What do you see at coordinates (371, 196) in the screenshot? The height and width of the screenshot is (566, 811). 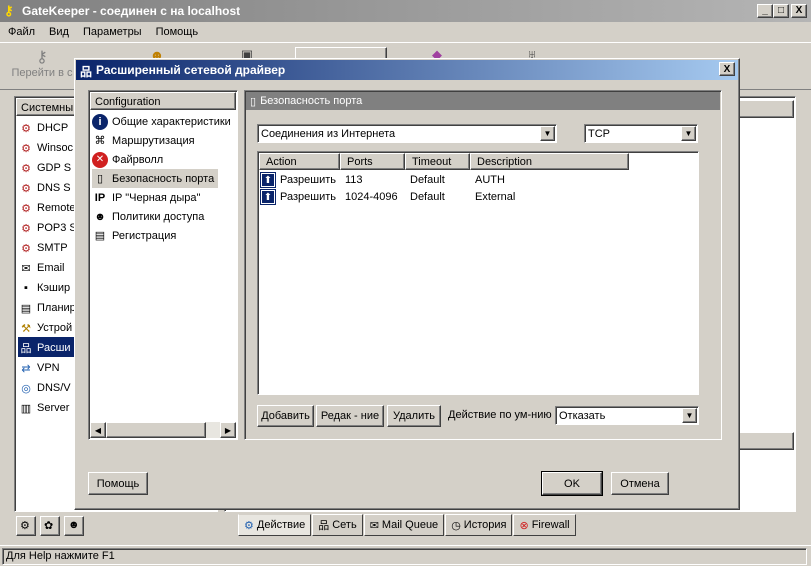 I see `row-ports: 1024-4096` at bounding box center [371, 196].